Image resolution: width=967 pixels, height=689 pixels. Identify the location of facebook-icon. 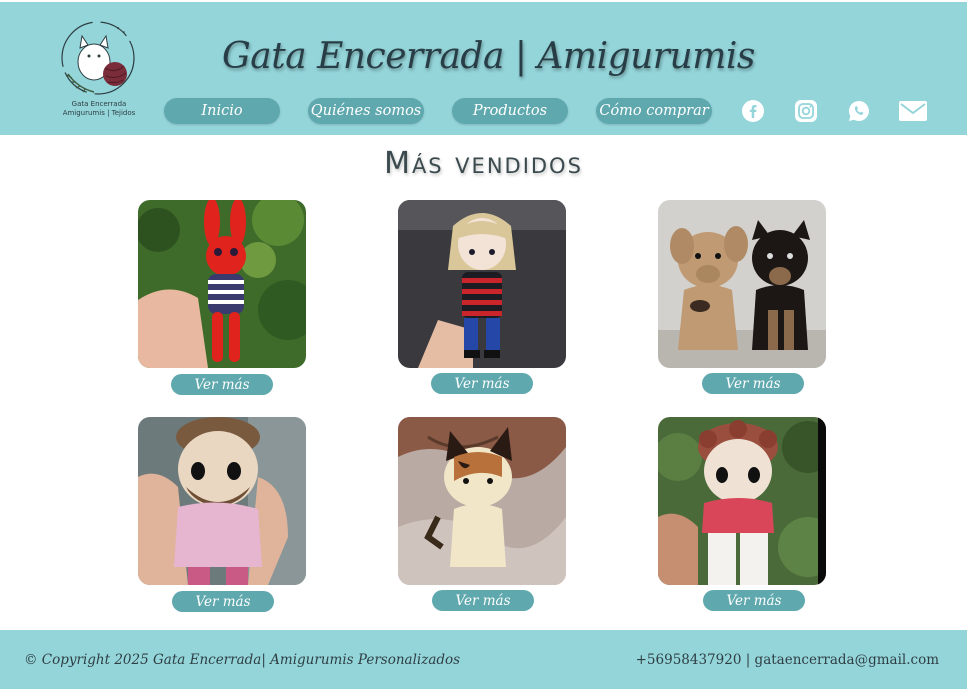
(753, 111).